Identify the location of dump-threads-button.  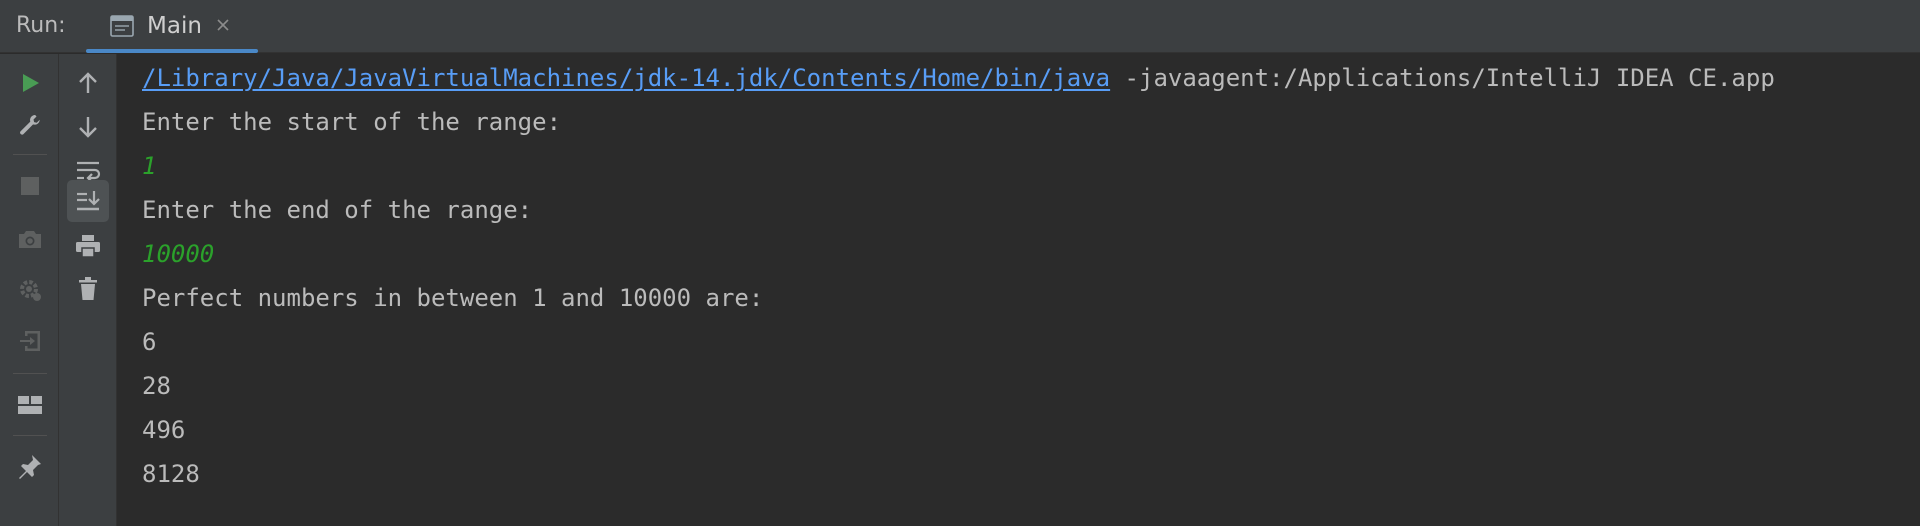
(30, 239).